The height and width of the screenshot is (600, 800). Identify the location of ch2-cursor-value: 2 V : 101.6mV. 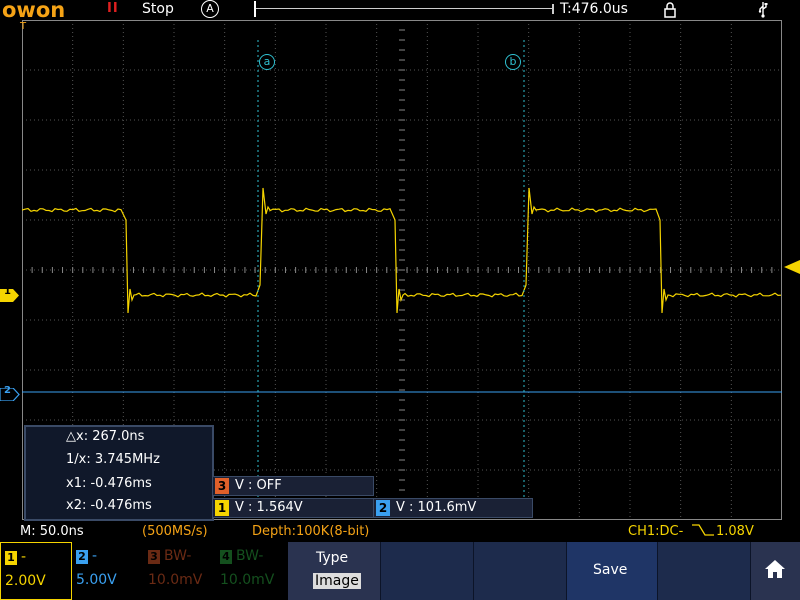
(453, 508).